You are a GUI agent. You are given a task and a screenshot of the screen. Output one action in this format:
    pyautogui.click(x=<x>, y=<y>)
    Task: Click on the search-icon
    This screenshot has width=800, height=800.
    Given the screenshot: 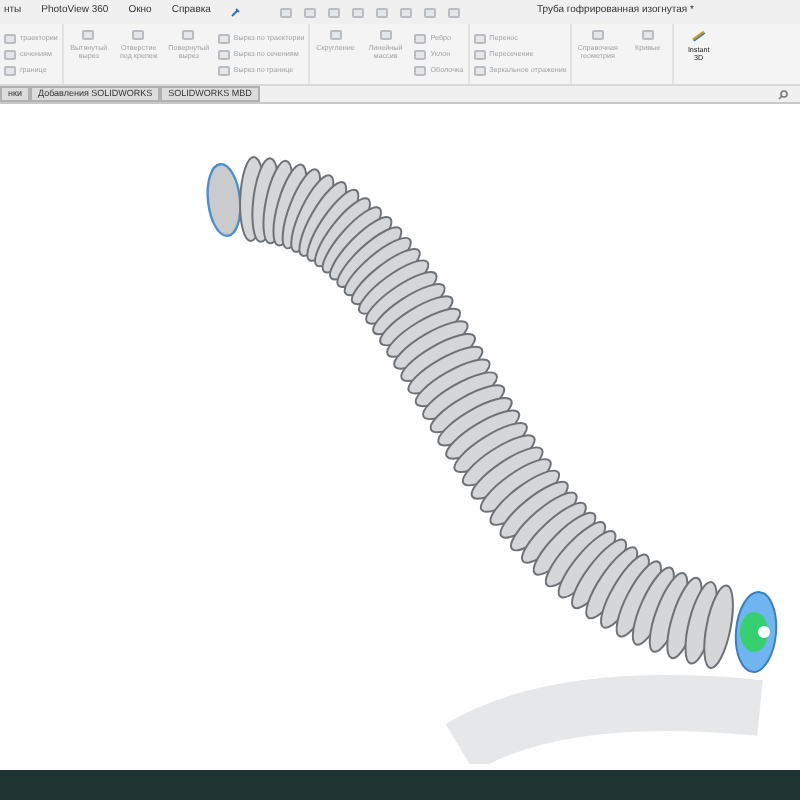 What is the action you would take?
    pyautogui.click(x=783, y=95)
    